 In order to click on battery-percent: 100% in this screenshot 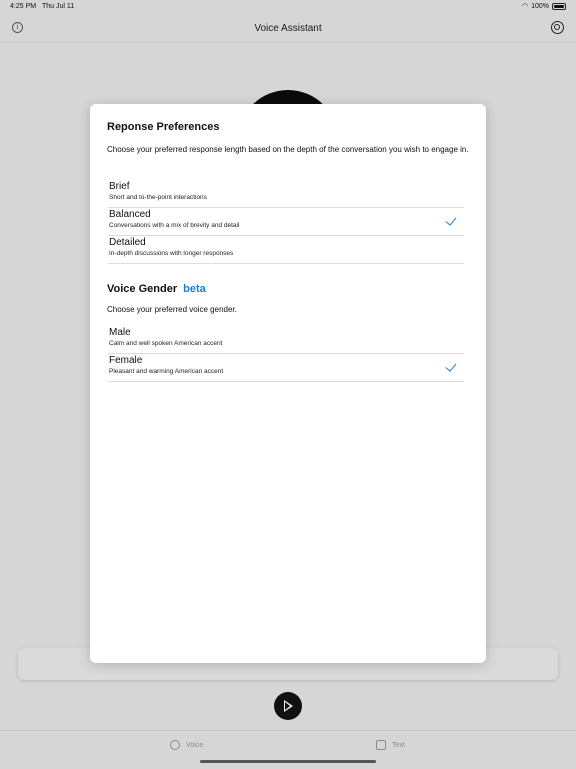, I will do `click(540, 6)`.